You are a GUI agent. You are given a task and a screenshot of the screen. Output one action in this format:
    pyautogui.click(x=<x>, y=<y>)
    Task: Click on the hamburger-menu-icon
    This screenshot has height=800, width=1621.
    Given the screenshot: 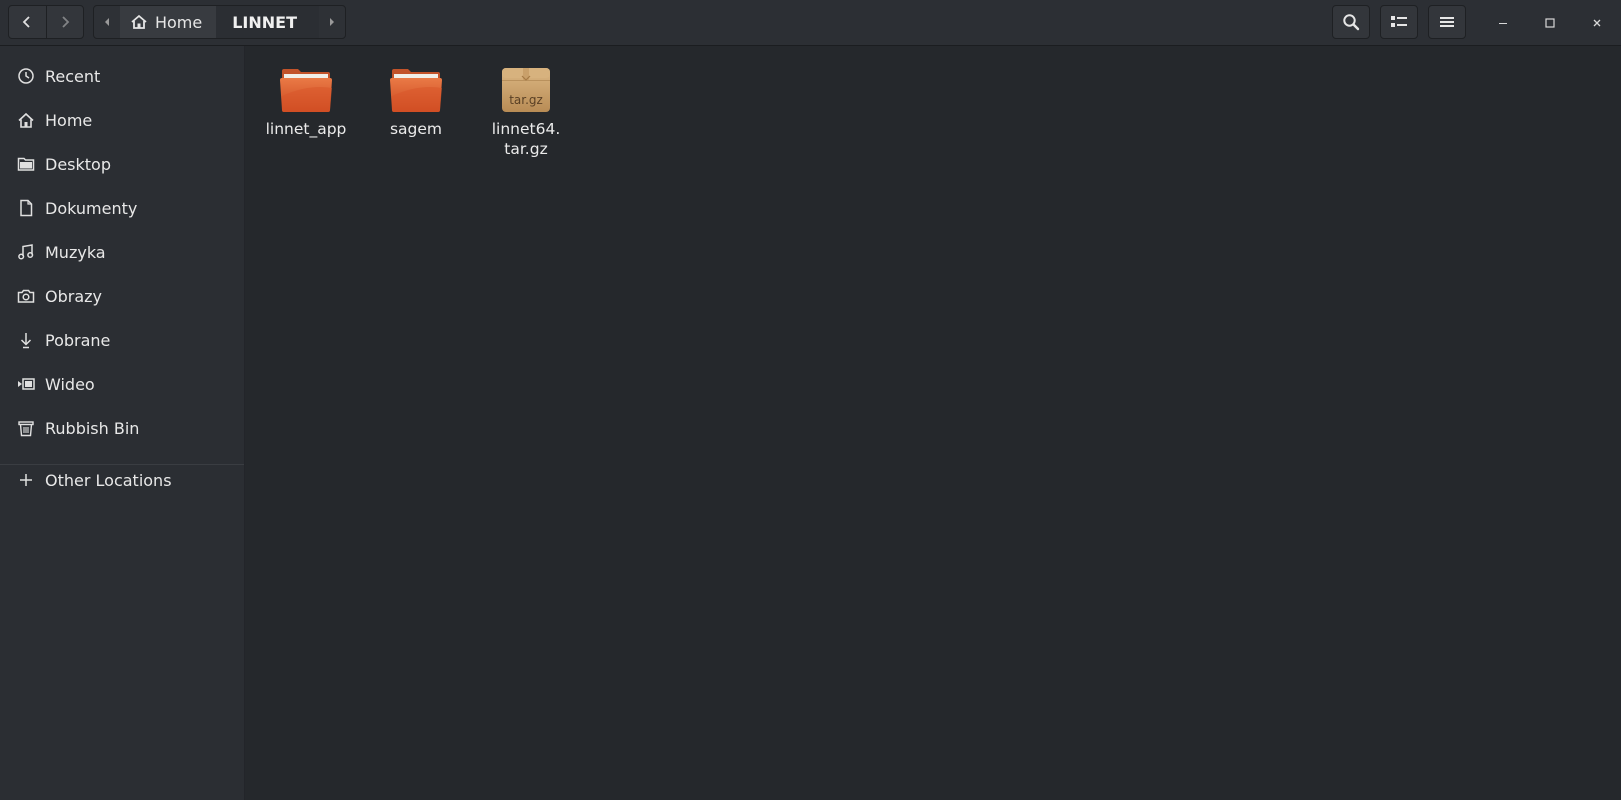 What is the action you would take?
    pyautogui.click(x=1447, y=22)
    